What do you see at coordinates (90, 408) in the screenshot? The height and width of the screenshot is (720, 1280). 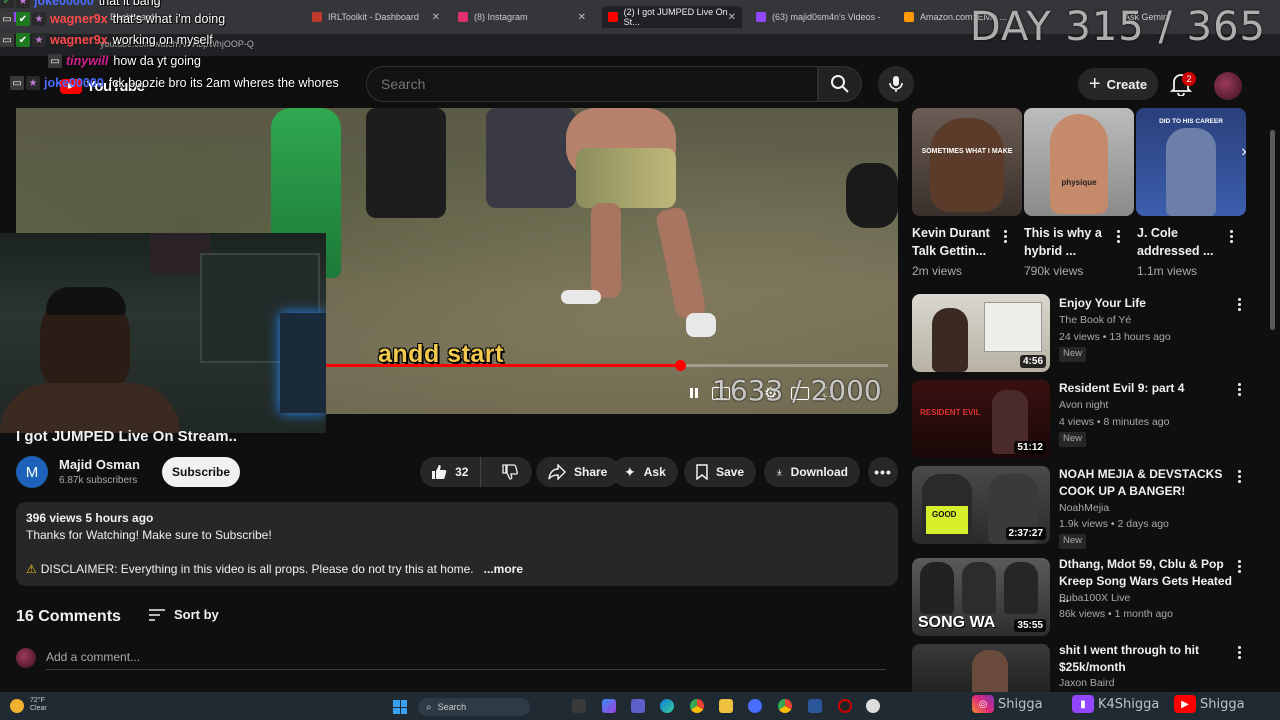 I see `streamer-shoulders` at bounding box center [90, 408].